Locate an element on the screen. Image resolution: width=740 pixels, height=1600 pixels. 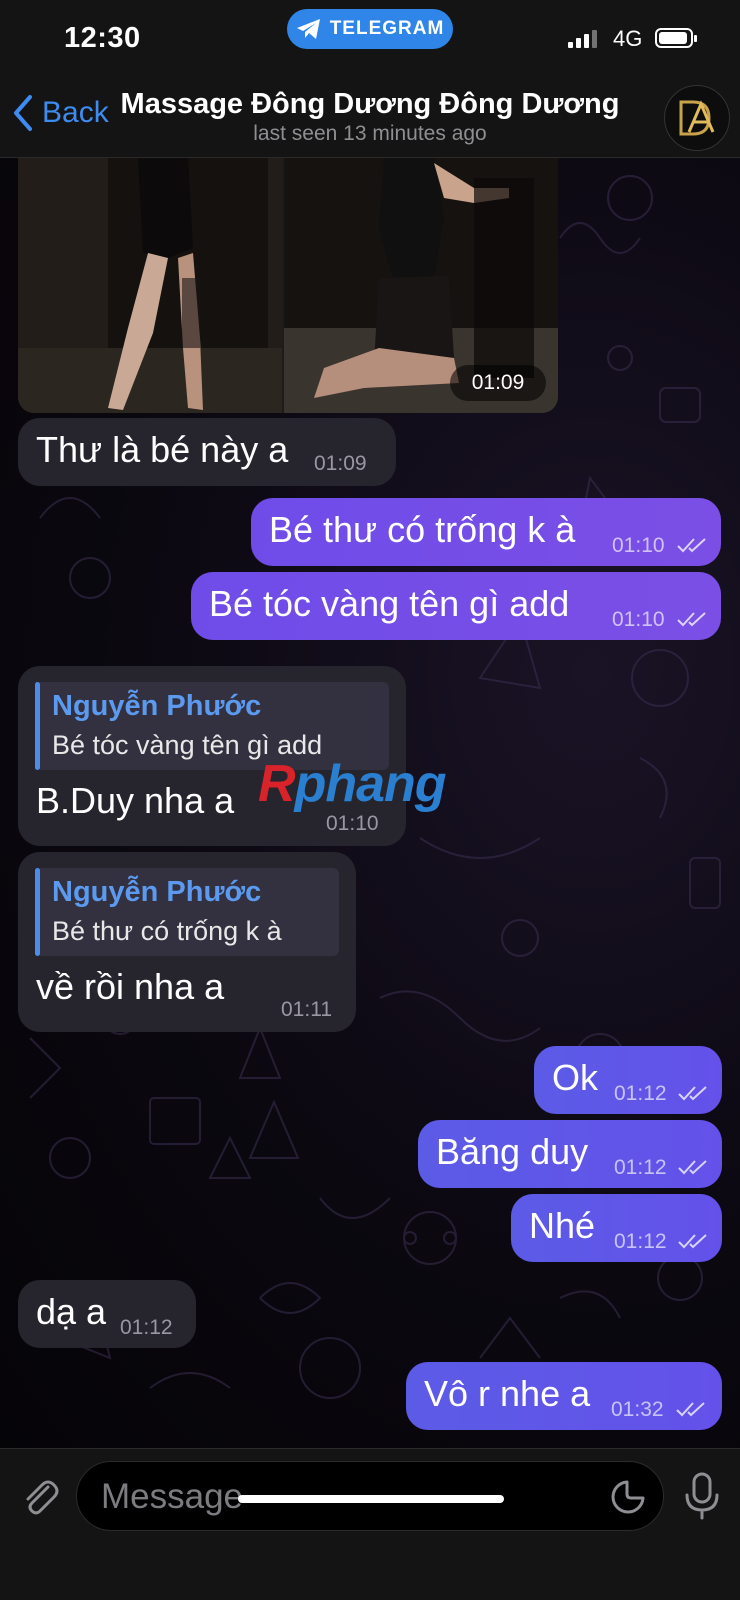
watermark-logo: Rphang is located at coordinates (352, 784).